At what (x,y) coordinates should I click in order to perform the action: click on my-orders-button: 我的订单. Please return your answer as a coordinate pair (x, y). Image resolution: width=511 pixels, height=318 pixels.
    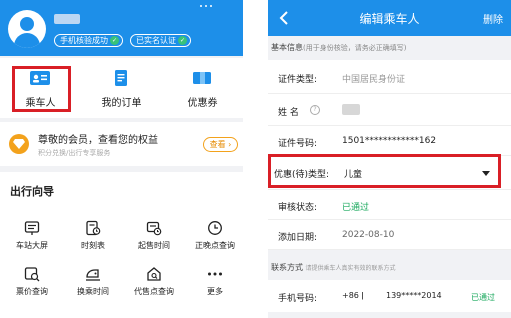
    Looking at the image, I should click on (121, 88).